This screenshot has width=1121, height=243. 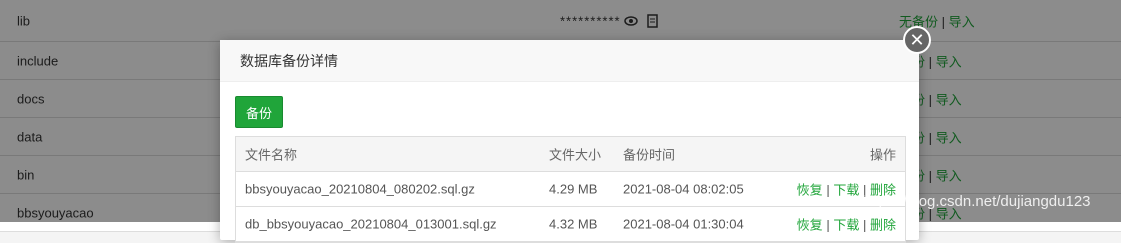 I want to click on backup-filename: db_bbsyouyacao_20210804_013001.sql.gz, so click(x=371, y=224).